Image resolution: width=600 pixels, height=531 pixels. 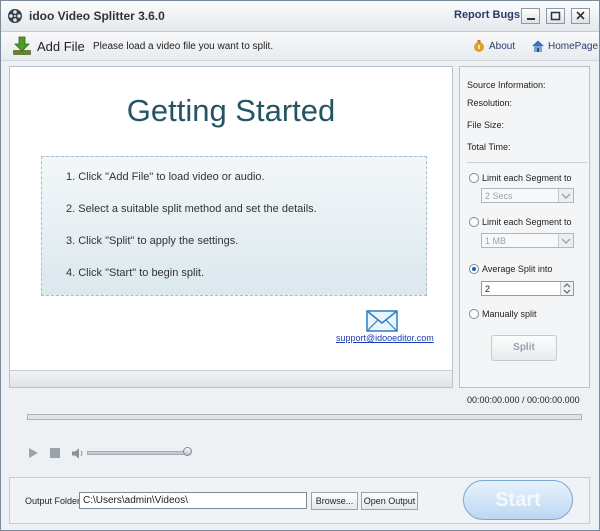 I want to click on manual-split-radio: Manually split, so click(x=503, y=314).